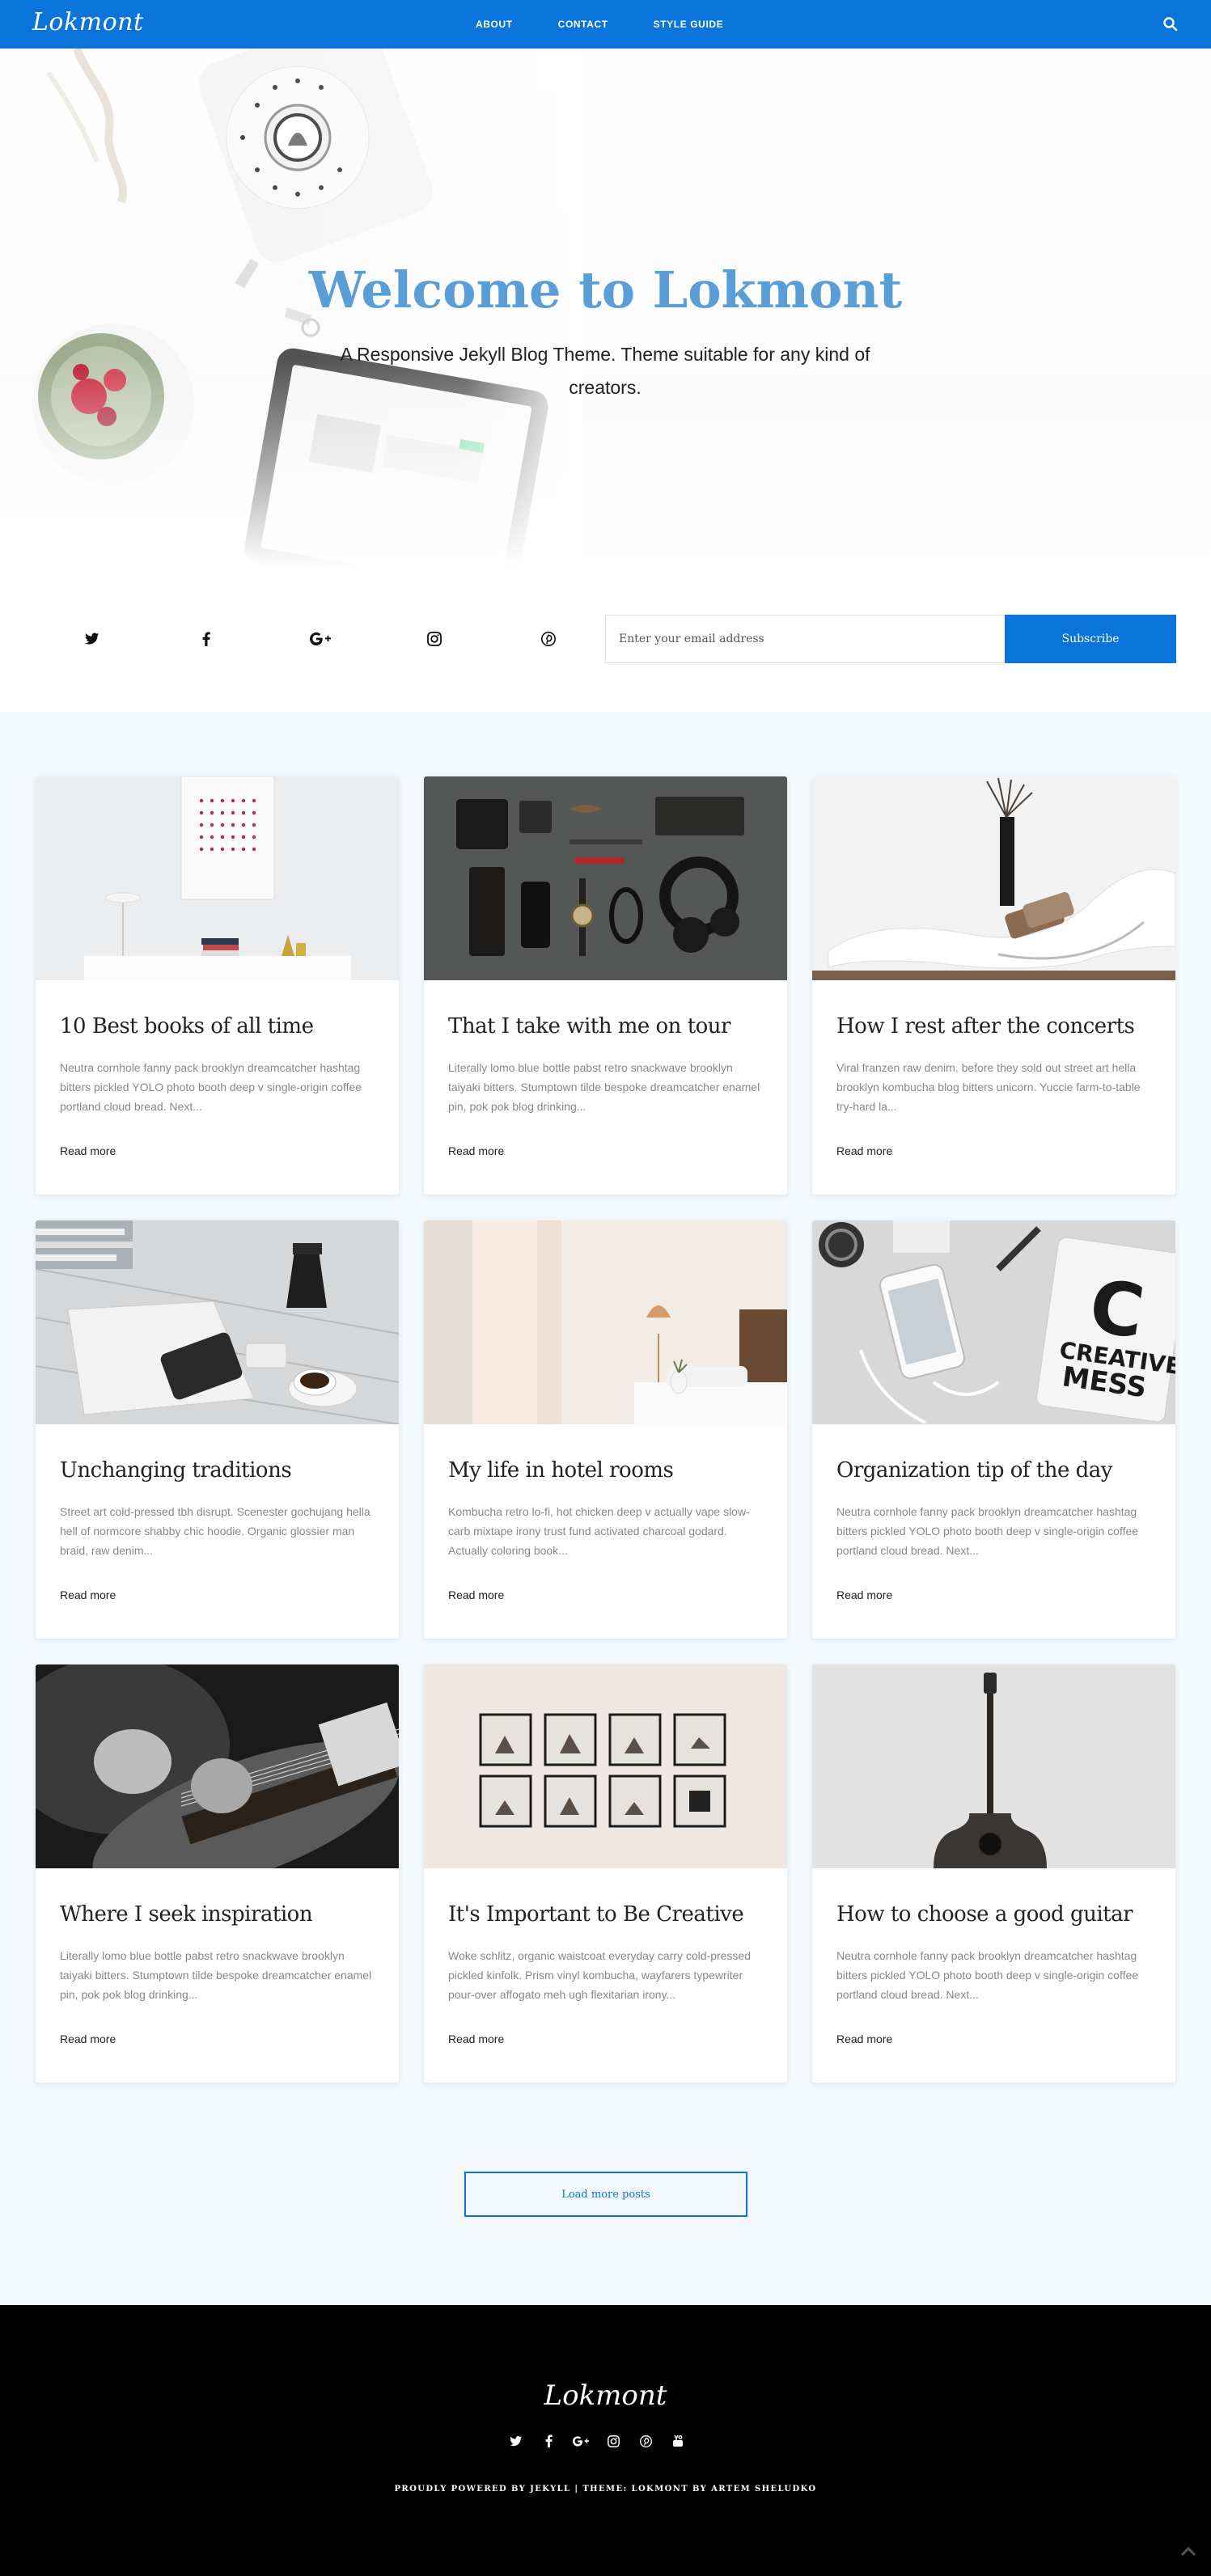  What do you see at coordinates (805, 639) in the screenshot?
I see `email-field` at bounding box center [805, 639].